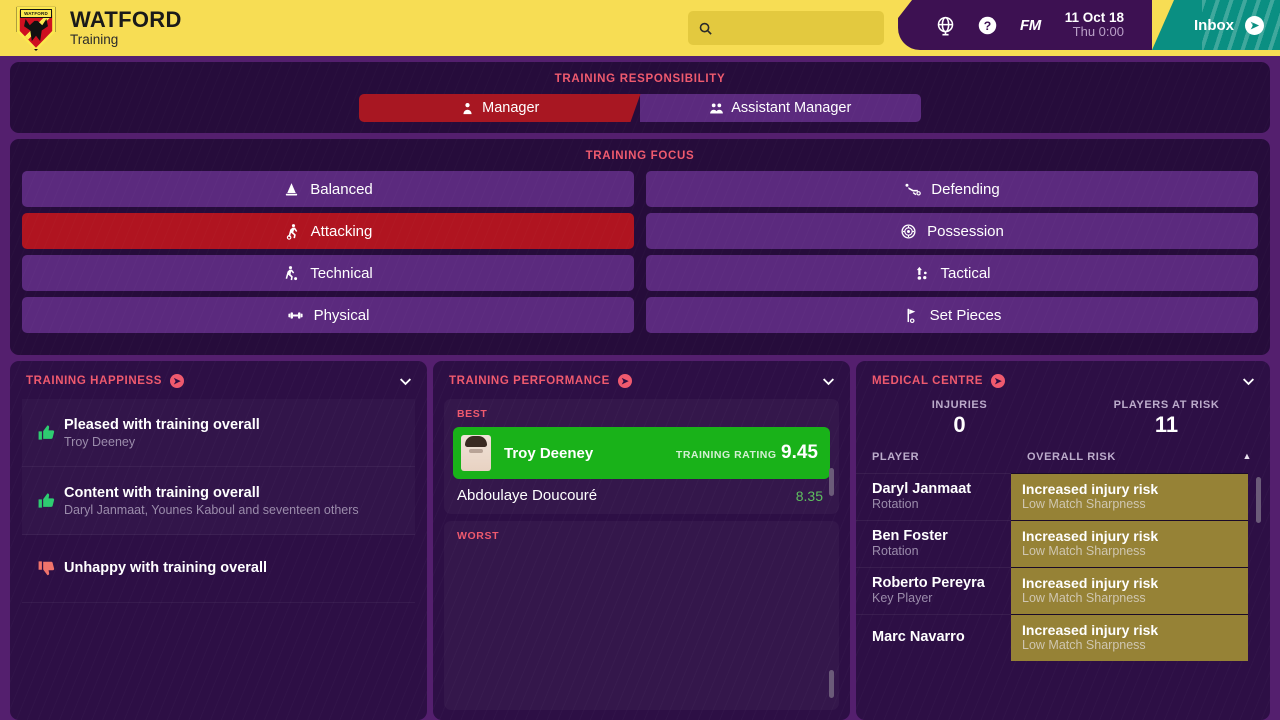 The width and height of the screenshot is (1280, 720). What do you see at coordinates (162, 492) in the screenshot?
I see `happiness-status: Content with training overall` at bounding box center [162, 492].